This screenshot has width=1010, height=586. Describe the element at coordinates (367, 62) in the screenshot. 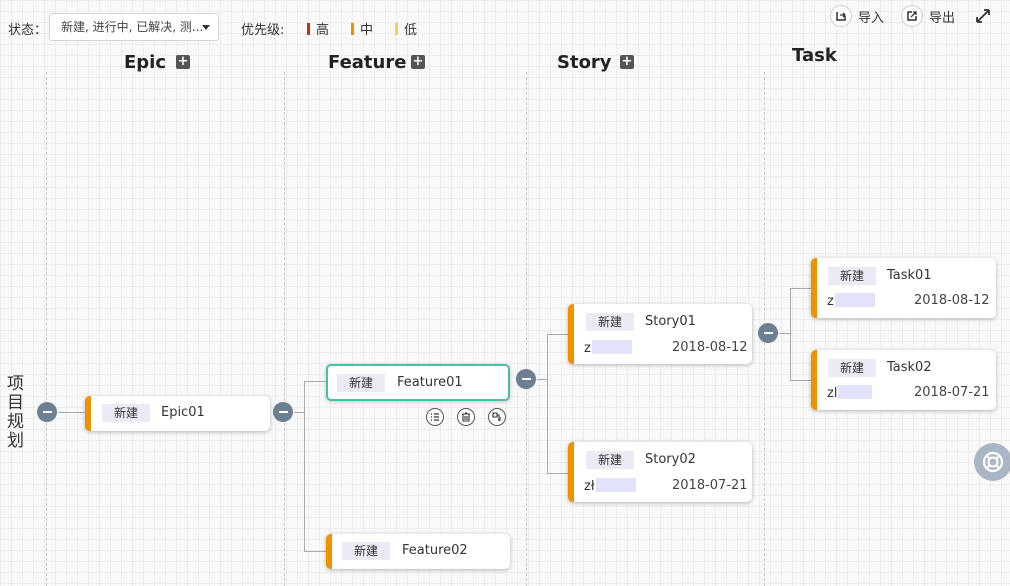

I see `column-title-feature: Feature` at that location.